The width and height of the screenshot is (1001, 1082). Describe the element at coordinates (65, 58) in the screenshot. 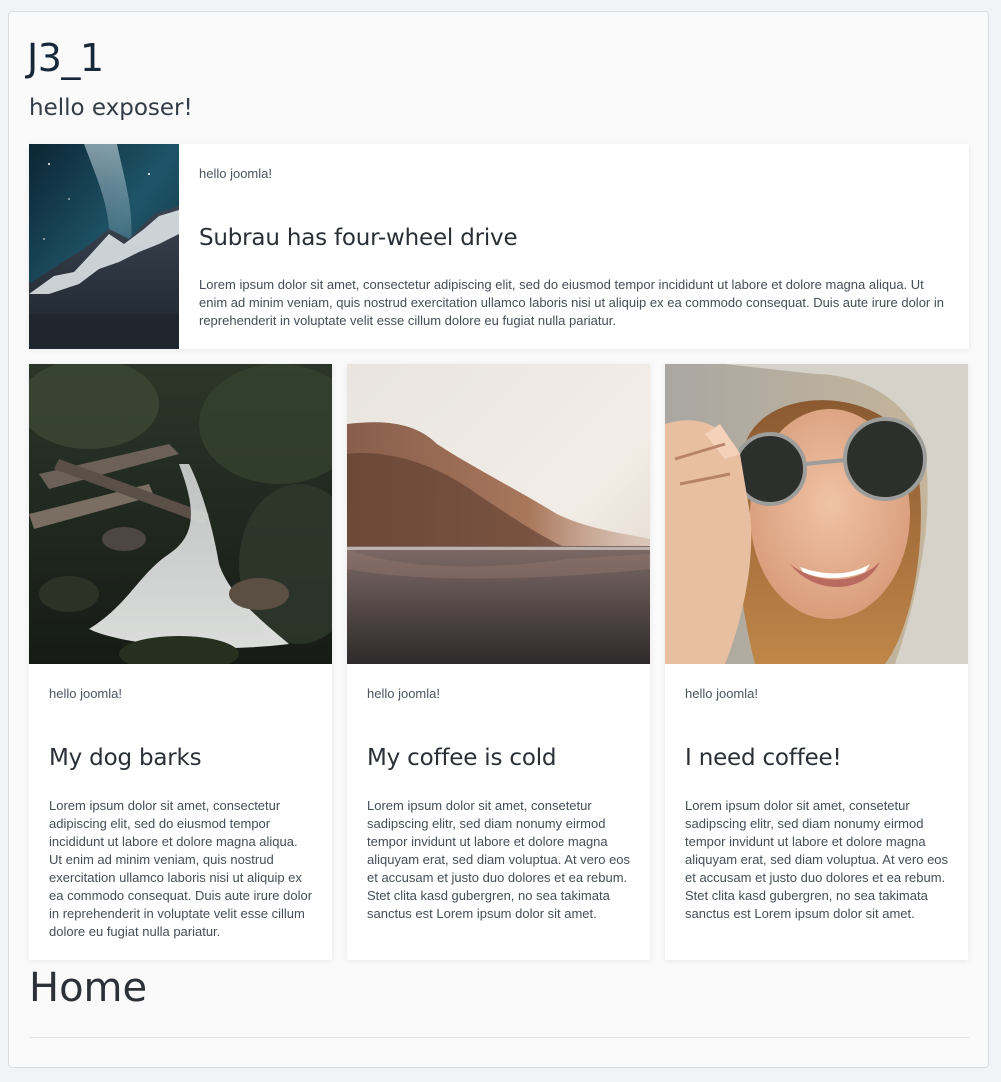

I see `site-title: J3_1` at that location.